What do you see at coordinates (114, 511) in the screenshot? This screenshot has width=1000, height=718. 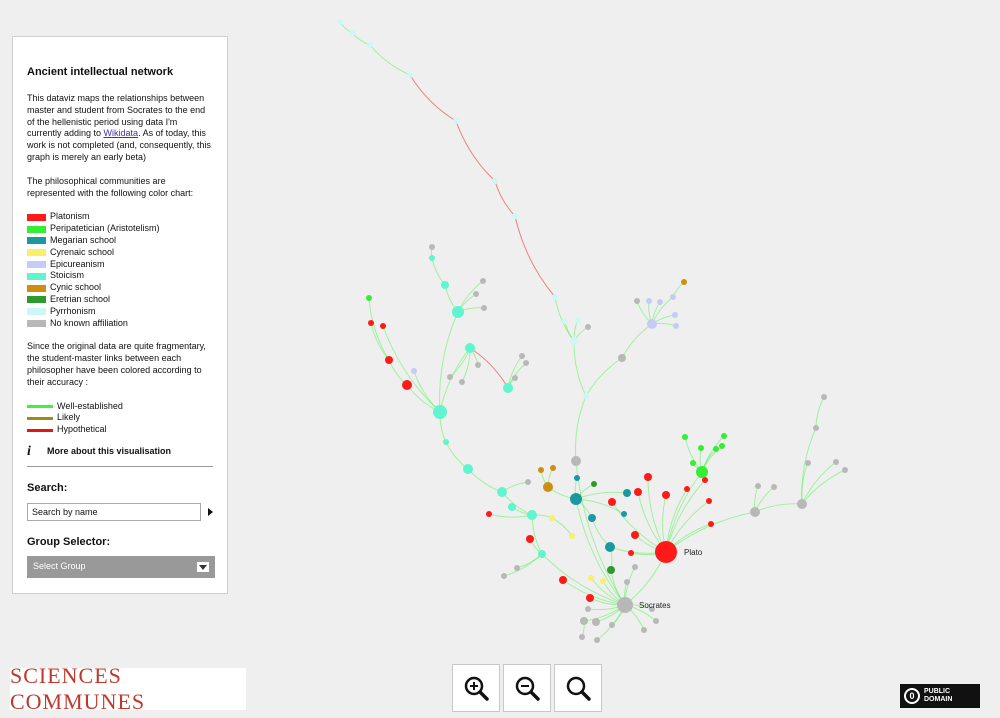 I see `search-input` at bounding box center [114, 511].